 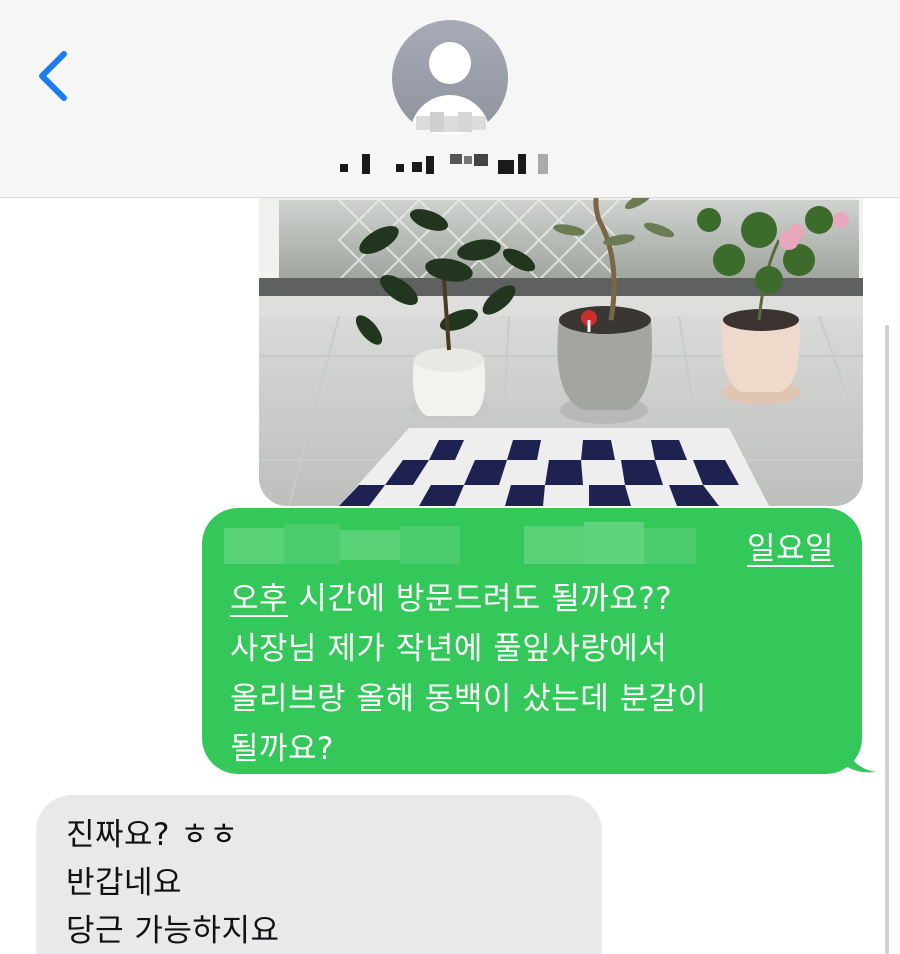 What do you see at coordinates (460, 164) in the screenshot?
I see `contact-name-redacted` at bounding box center [460, 164].